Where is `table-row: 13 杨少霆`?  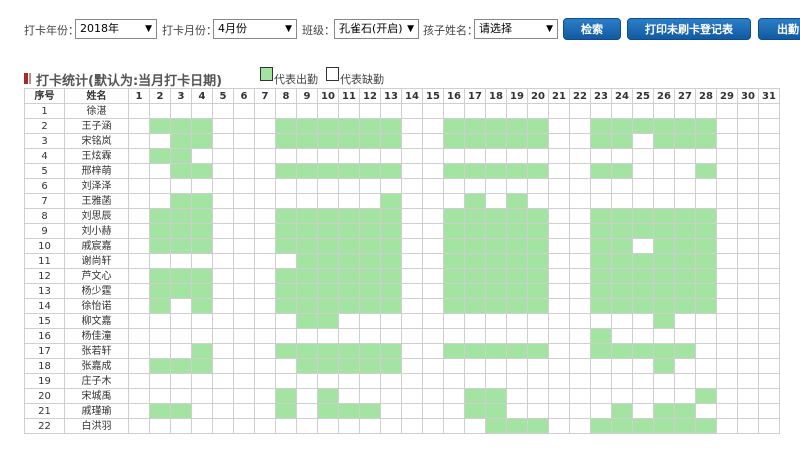
table-row: 13 杨少霆 is located at coordinates (402, 291).